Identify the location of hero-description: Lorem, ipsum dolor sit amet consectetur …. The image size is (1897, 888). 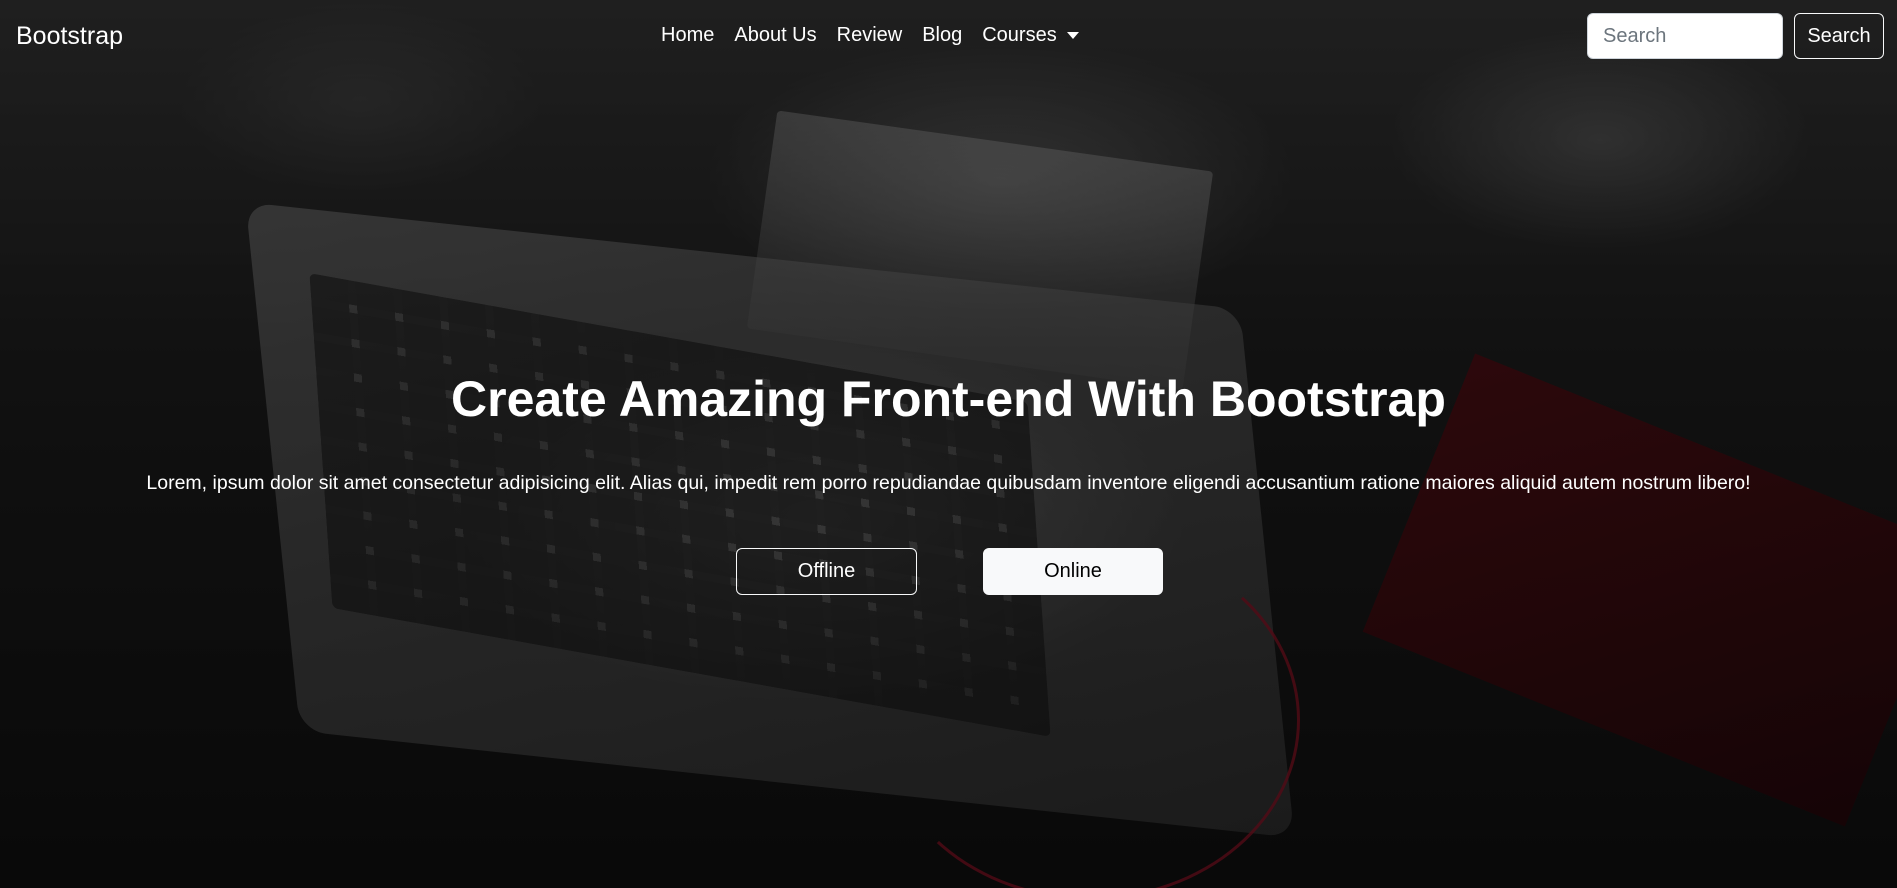
(948, 483).